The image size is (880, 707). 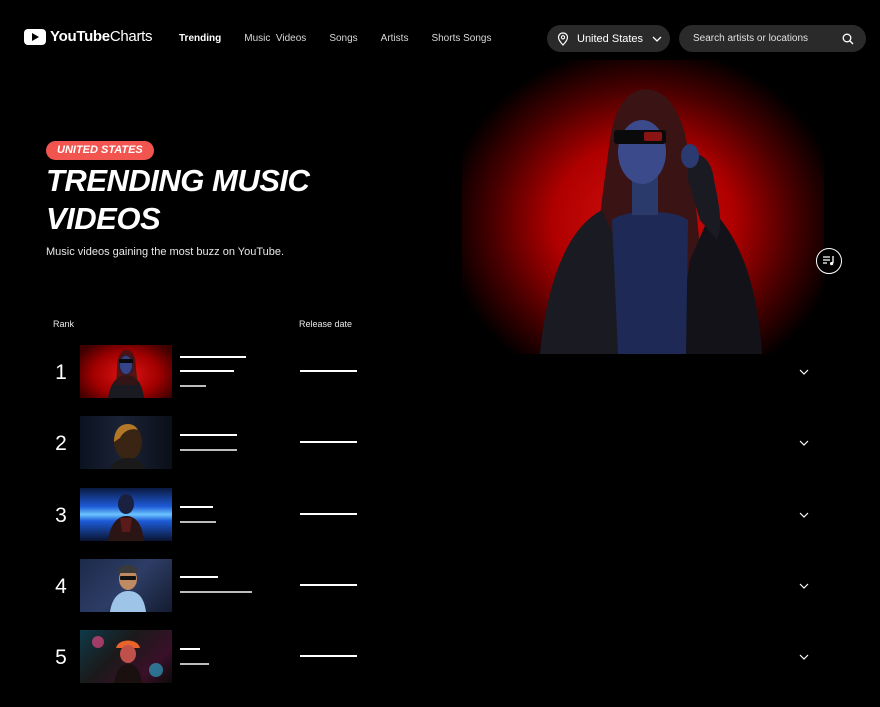 I want to click on rank-number: 2, so click(x=61, y=443).